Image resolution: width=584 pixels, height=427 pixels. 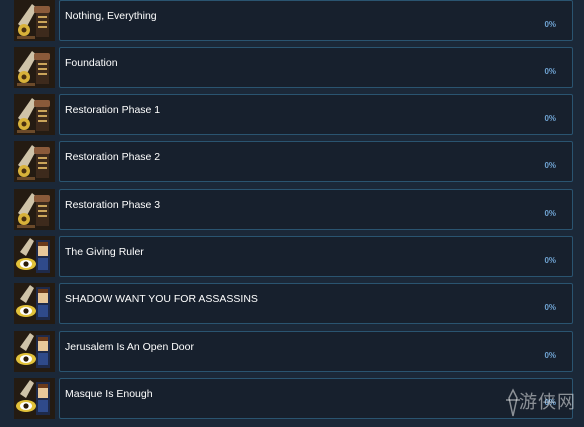 I want to click on achievement-bar: Restoration Phase 1 0%, so click(x=316, y=114).